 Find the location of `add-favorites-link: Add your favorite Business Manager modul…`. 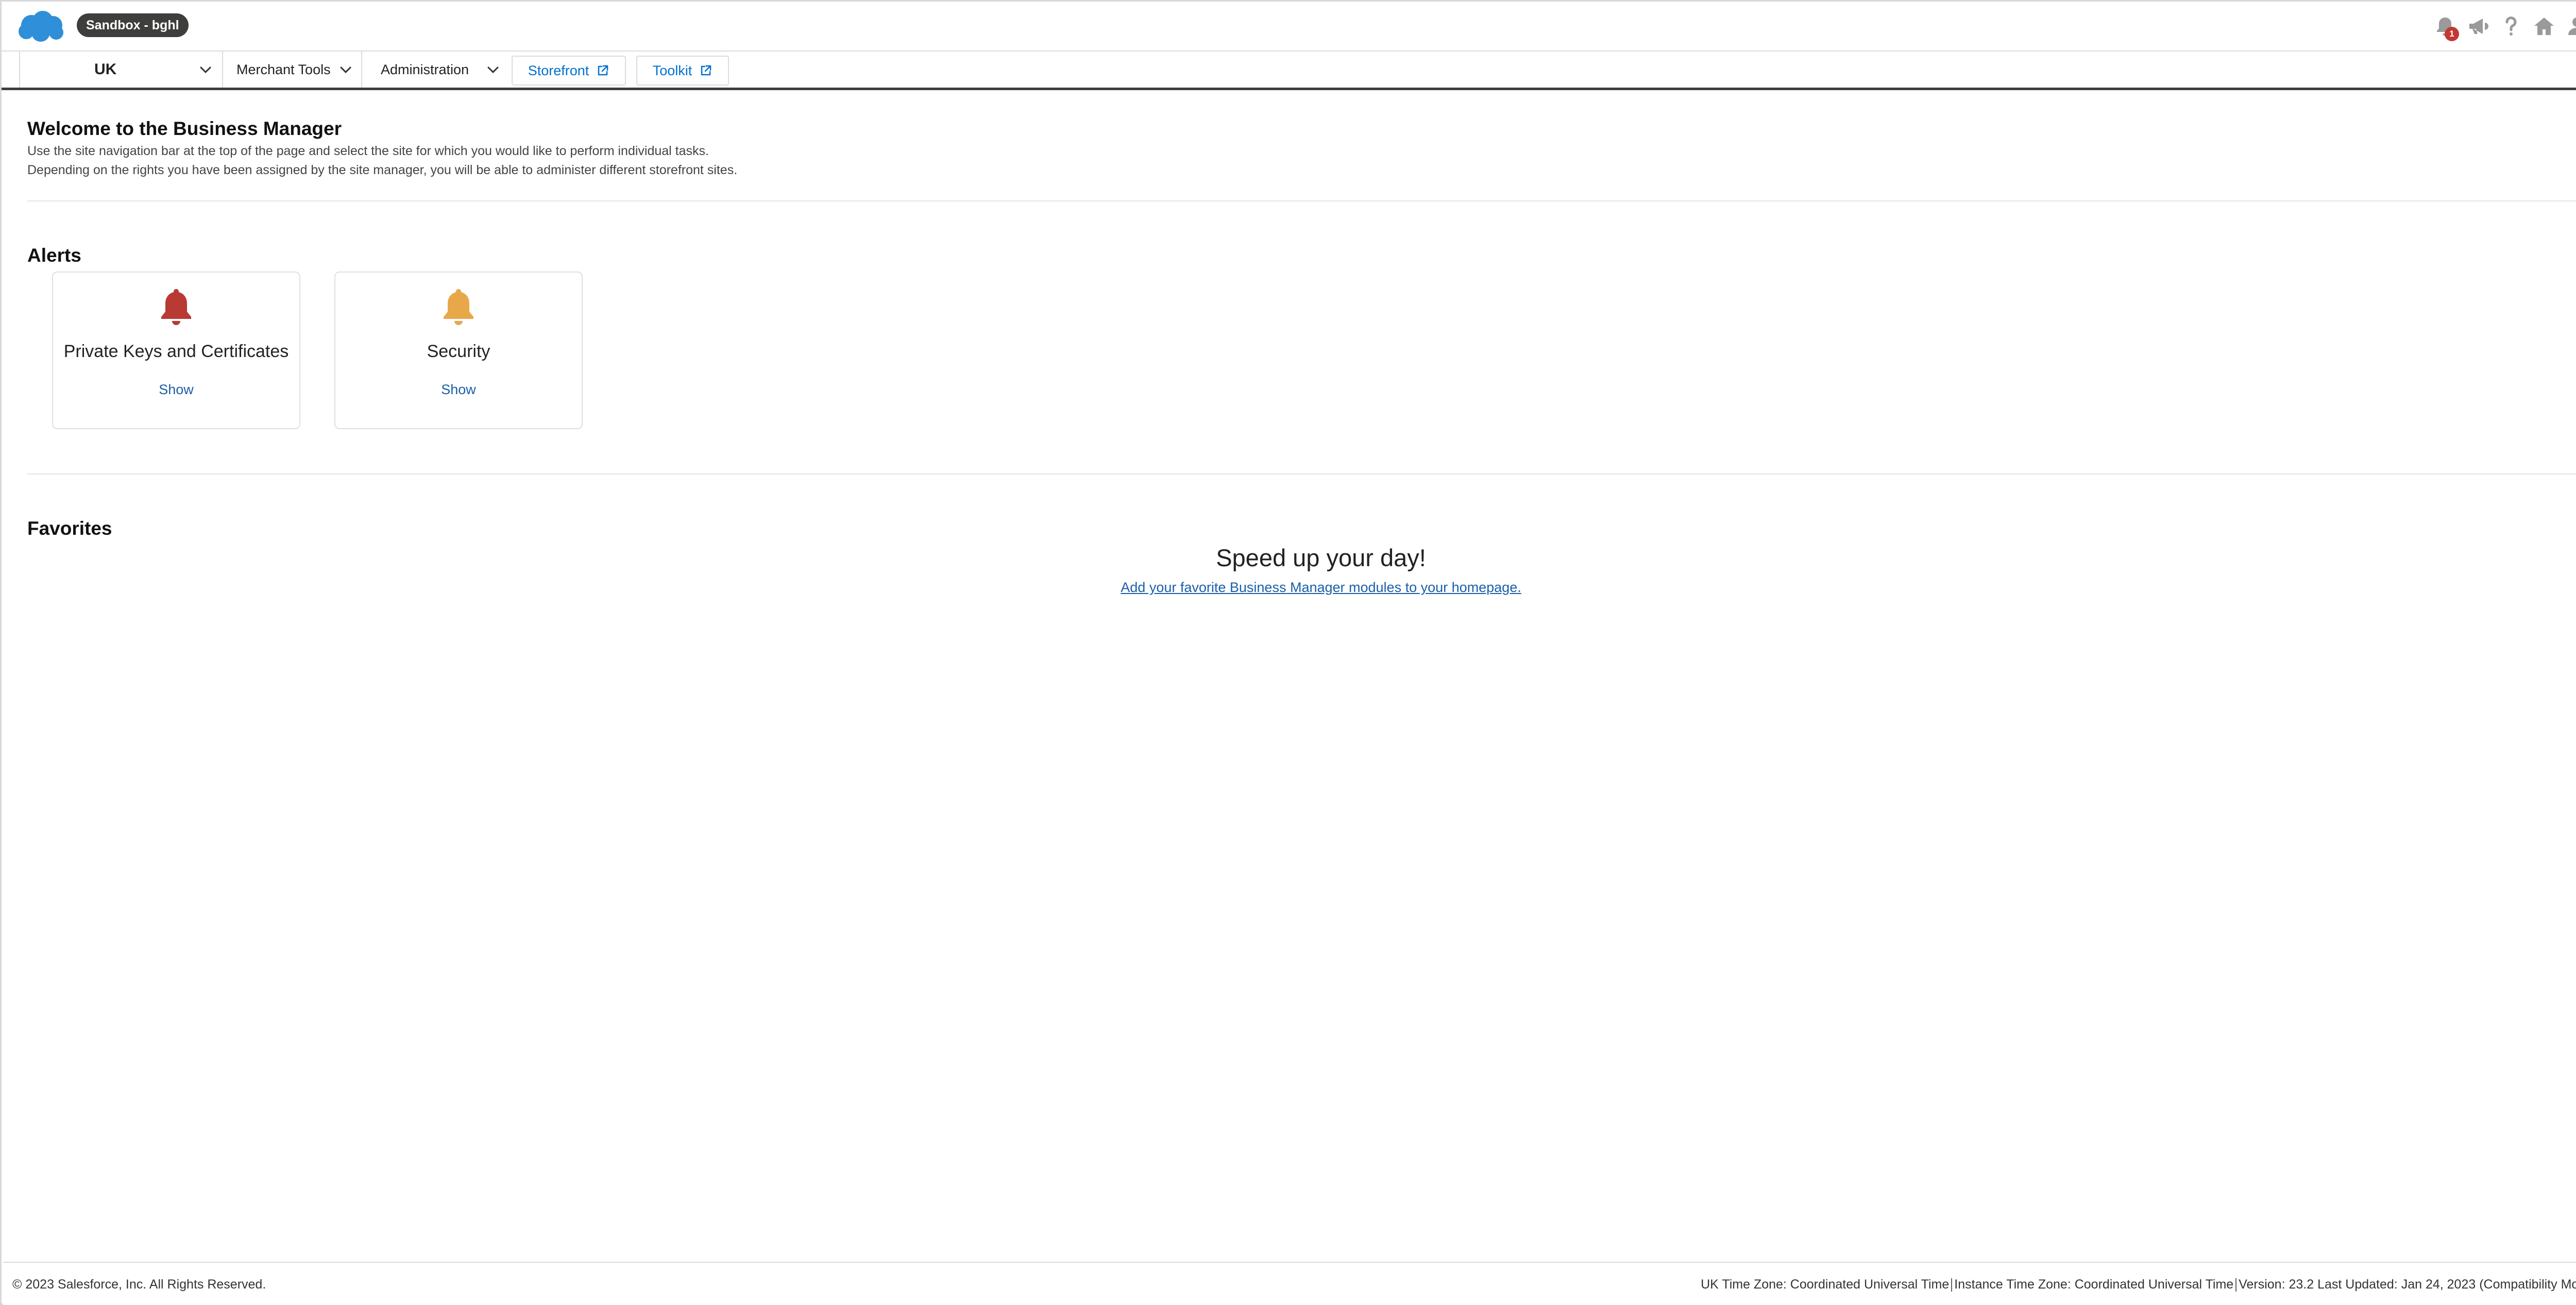

add-favorites-link: Add your favorite Business Manager modul… is located at coordinates (1321, 588).